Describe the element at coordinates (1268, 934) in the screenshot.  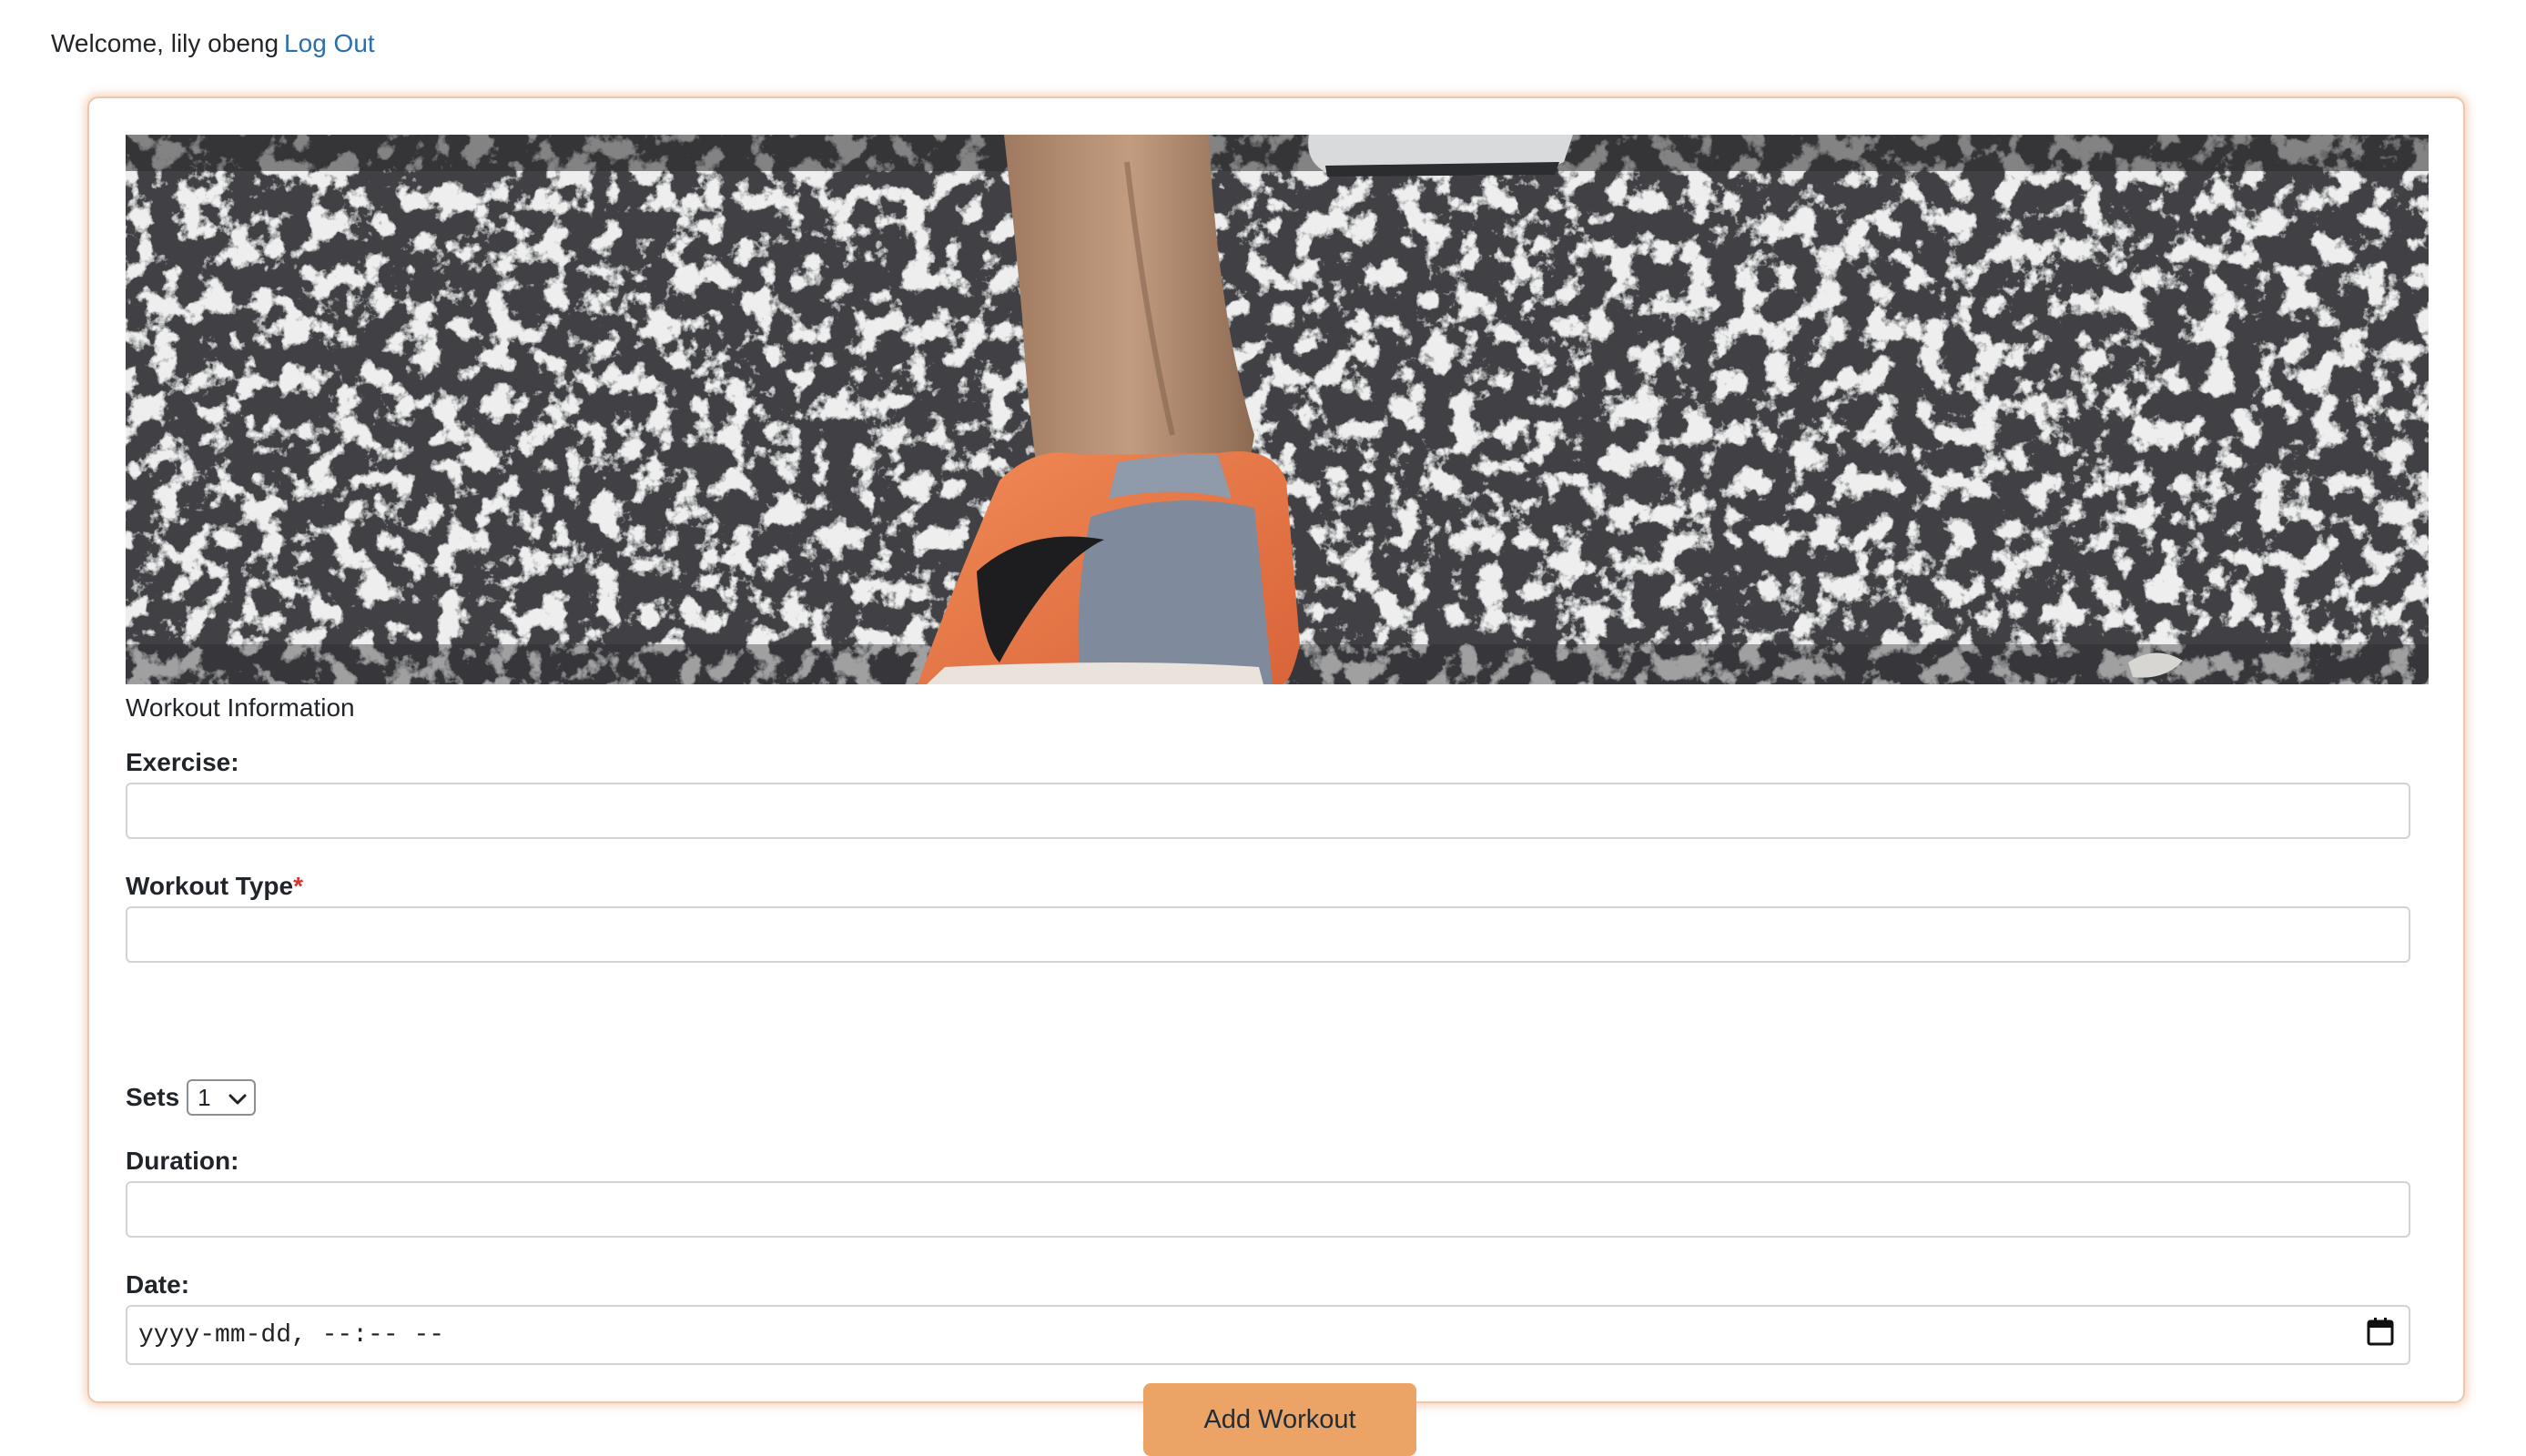
I see `workout-type-input` at that location.